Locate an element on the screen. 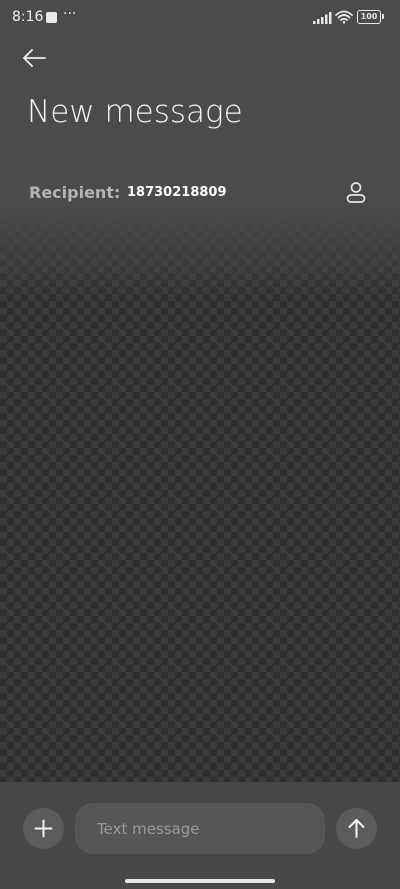 This screenshot has height=889, width=400. home-indicator is located at coordinates (200, 881).